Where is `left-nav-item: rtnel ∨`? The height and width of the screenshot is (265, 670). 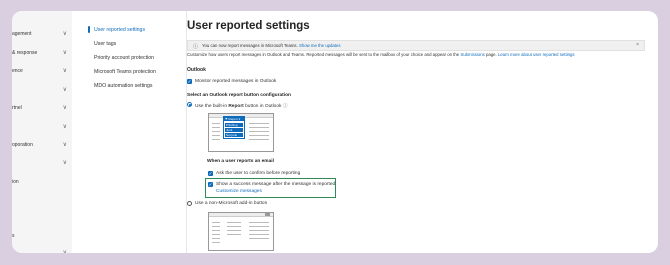
left-nav-item: rtnel ∨ is located at coordinates (42, 109).